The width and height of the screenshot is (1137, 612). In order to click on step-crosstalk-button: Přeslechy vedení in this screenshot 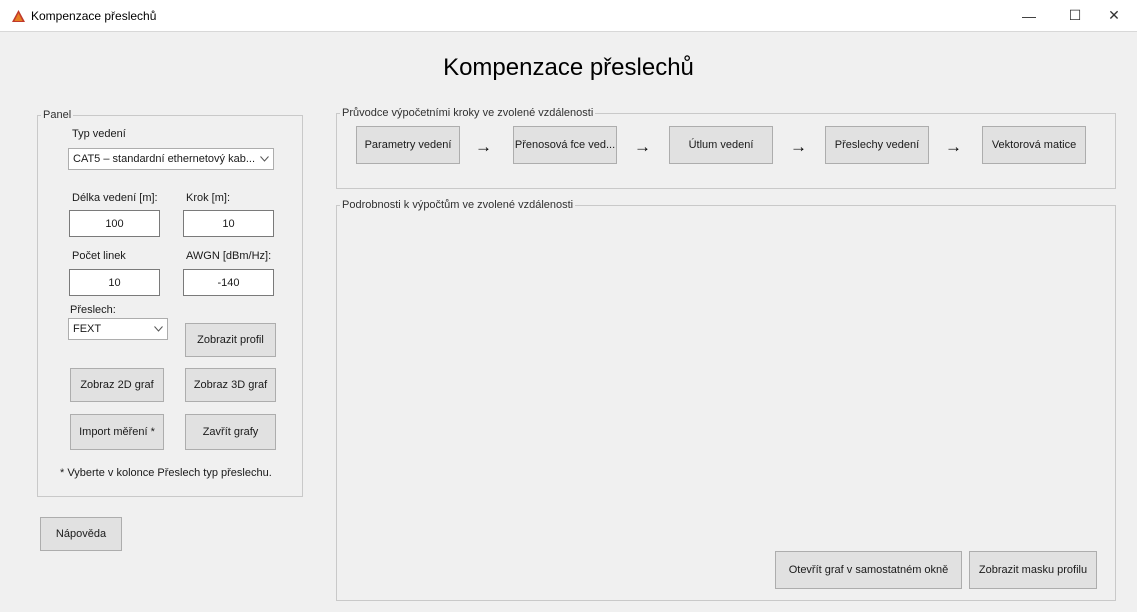, I will do `click(877, 145)`.